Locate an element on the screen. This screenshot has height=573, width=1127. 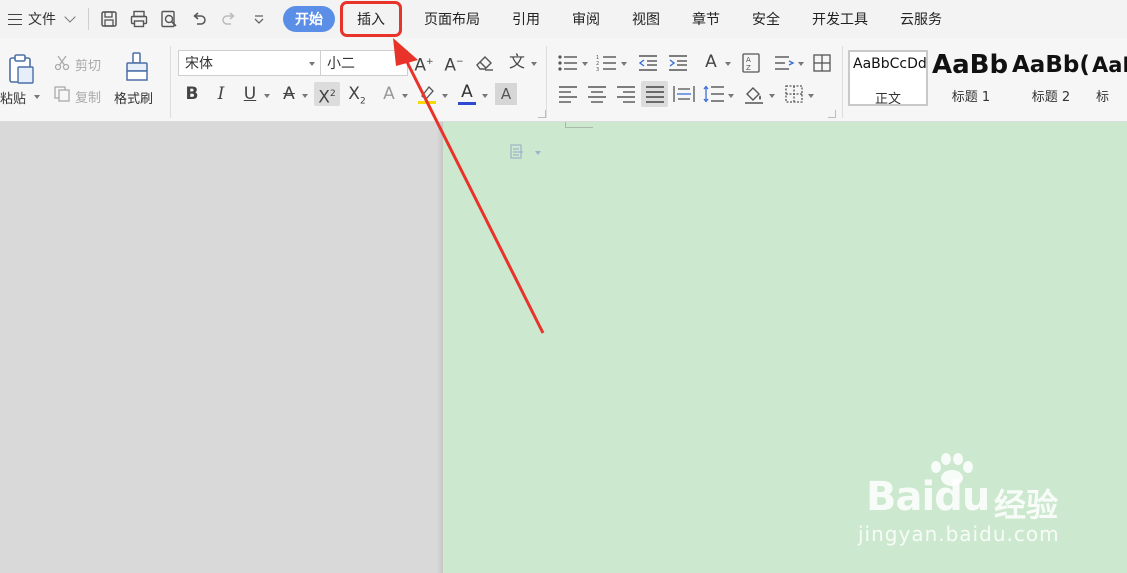
redo-icon is located at coordinates (229, 19).